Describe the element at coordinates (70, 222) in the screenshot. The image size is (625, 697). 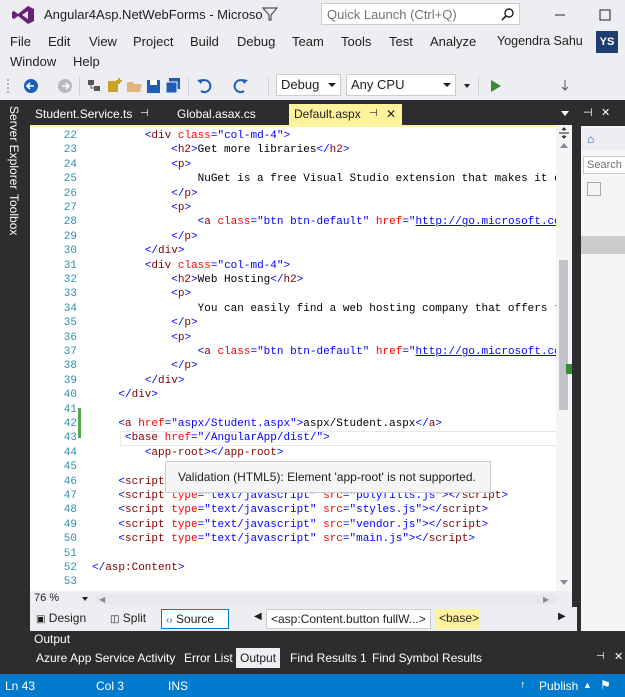
I see `line-number: 28` at that location.